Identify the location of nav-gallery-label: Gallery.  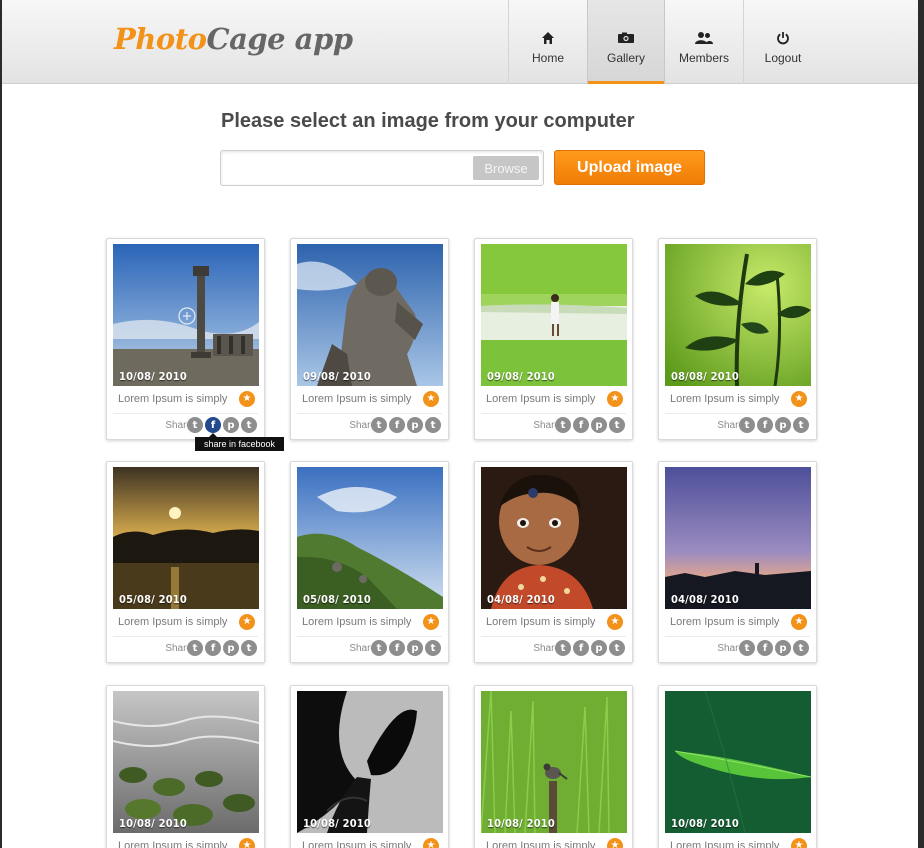
(625, 58).